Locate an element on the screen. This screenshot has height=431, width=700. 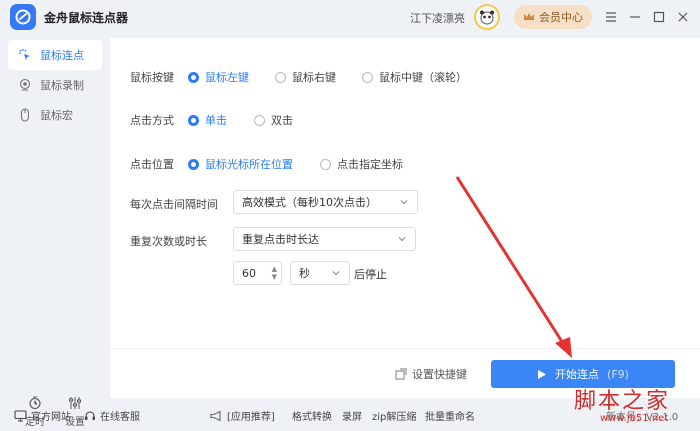
sidebar-item-macro: 鼠标宏 is located at coordinates (55, 115).